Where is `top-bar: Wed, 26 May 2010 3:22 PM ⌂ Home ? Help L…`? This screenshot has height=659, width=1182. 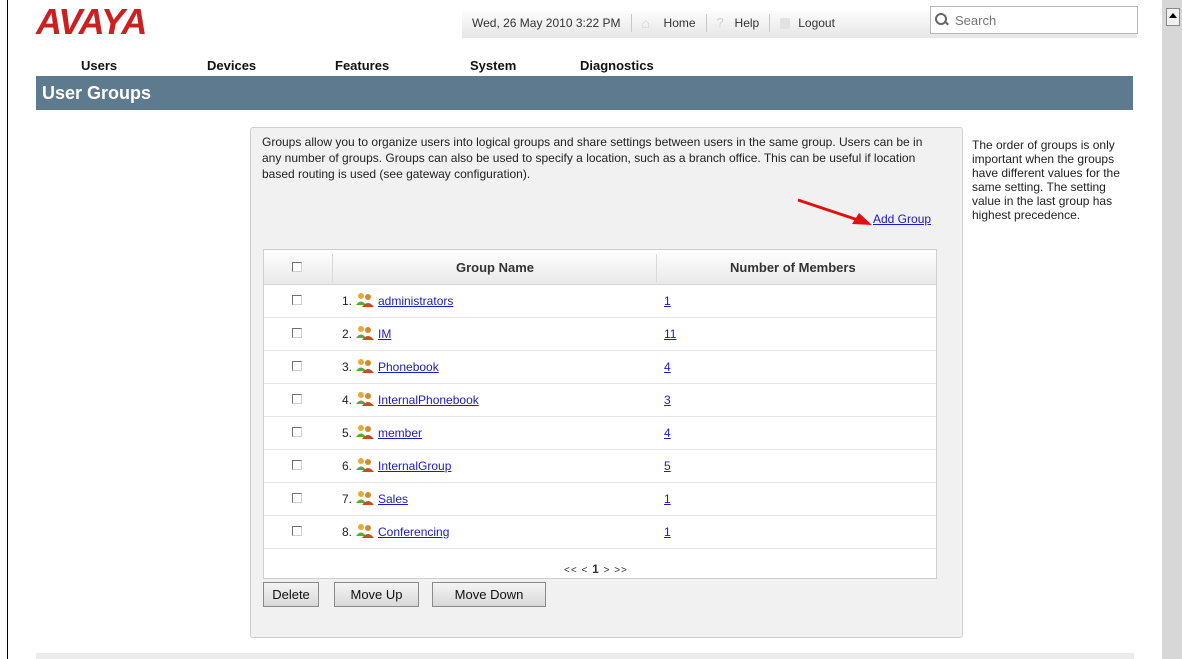
top-bar: Wed, 26 May 2010 3:22 PM ⌂ Home ? Help L… is located at coordinates (800, 22).